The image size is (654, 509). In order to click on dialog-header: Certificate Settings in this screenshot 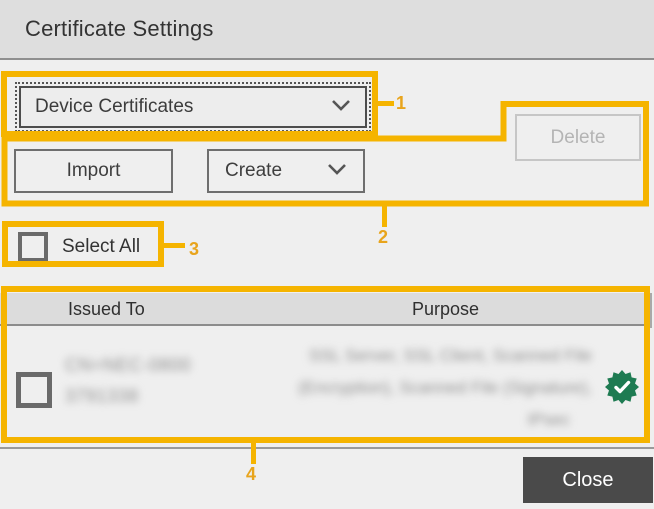, I will do `click(327, 30)`.